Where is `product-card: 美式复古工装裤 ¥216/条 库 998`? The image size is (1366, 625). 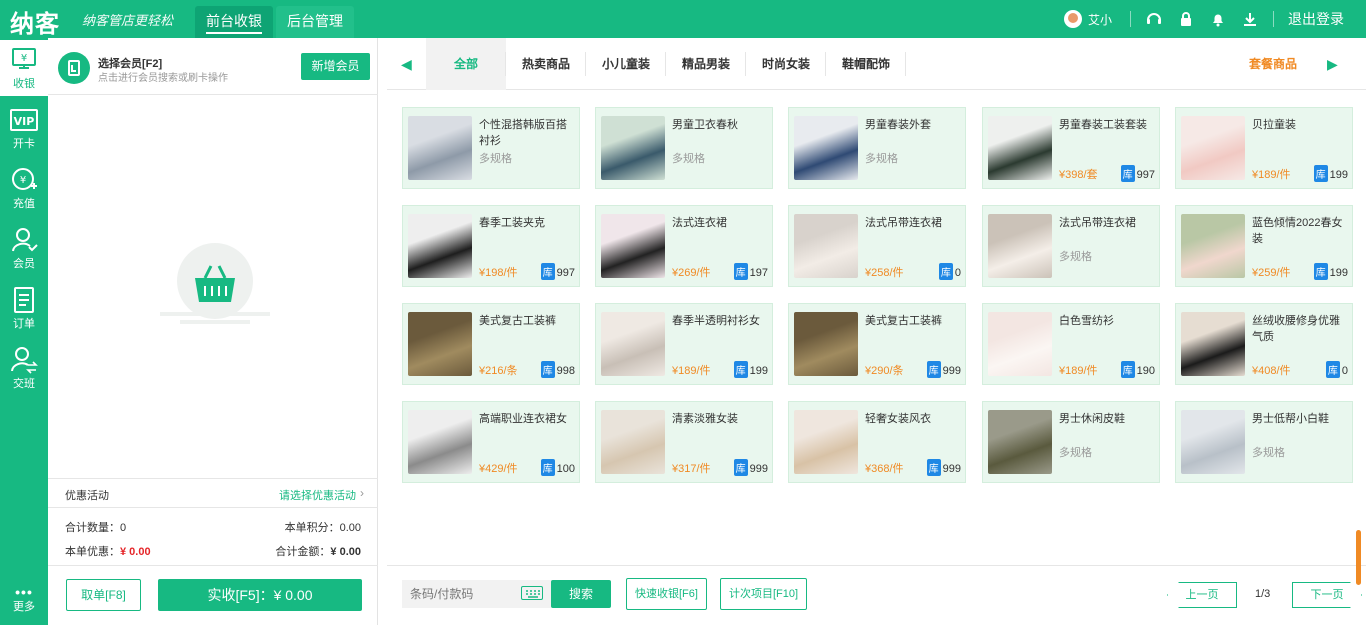 product-card: 美式复古工装裤 ¥216/条 库 998 is located at coordinates (491, 344).